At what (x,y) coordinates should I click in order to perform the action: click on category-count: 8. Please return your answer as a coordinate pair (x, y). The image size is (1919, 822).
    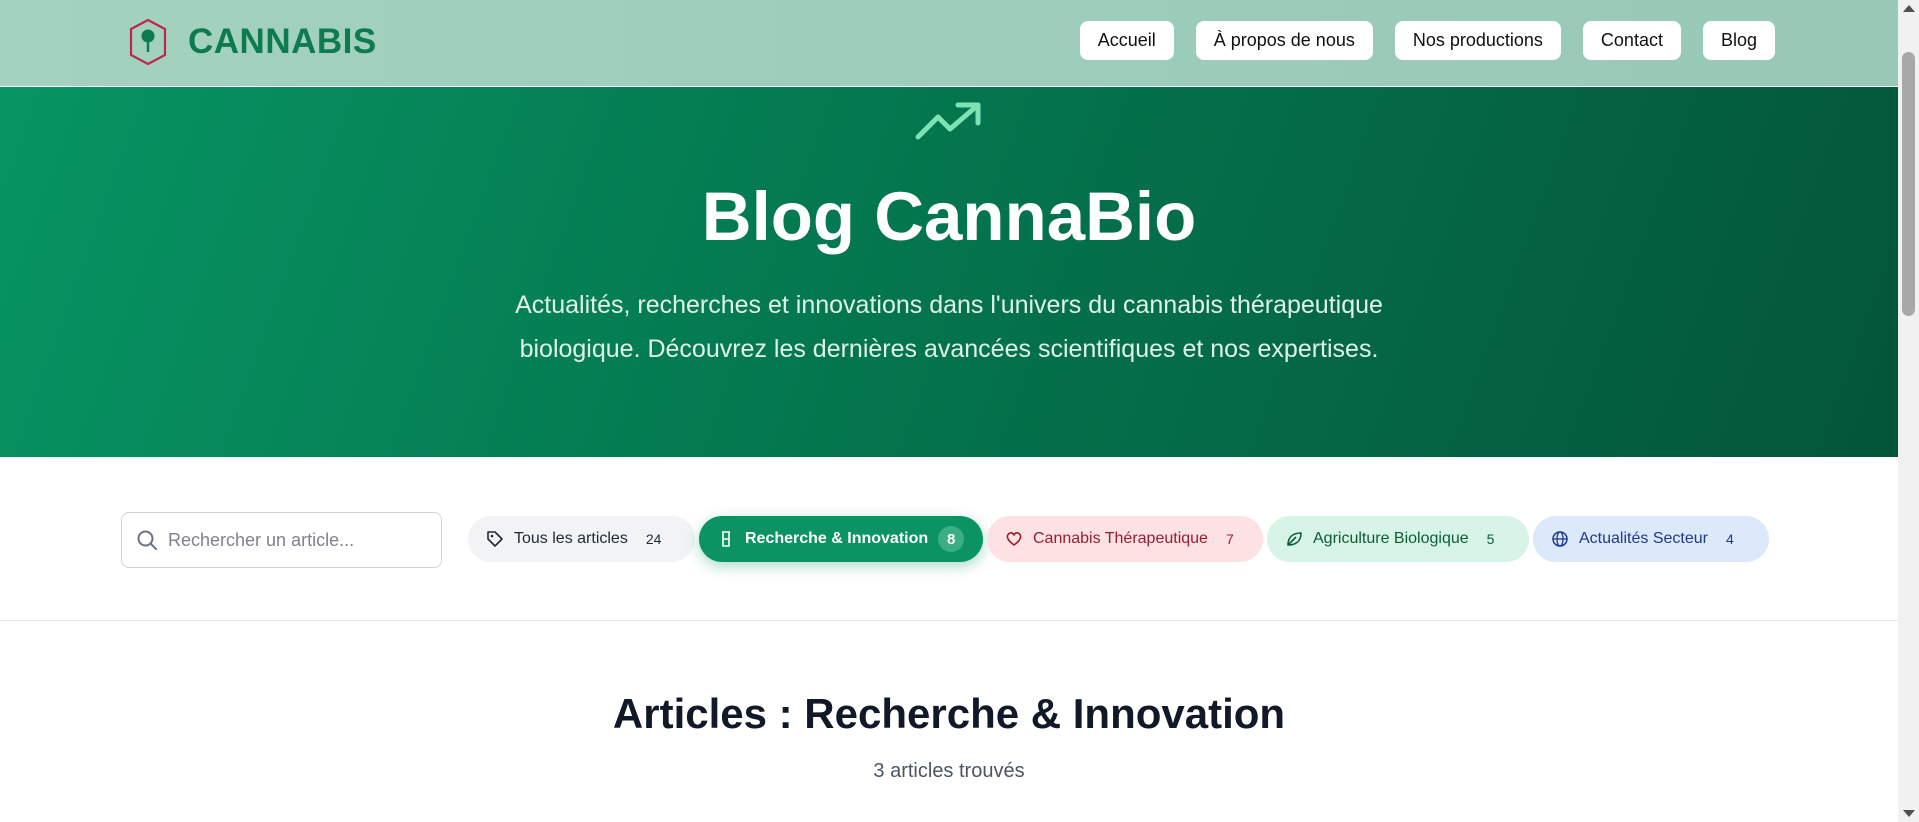
    Looking at the image, I should click on (951, 539).